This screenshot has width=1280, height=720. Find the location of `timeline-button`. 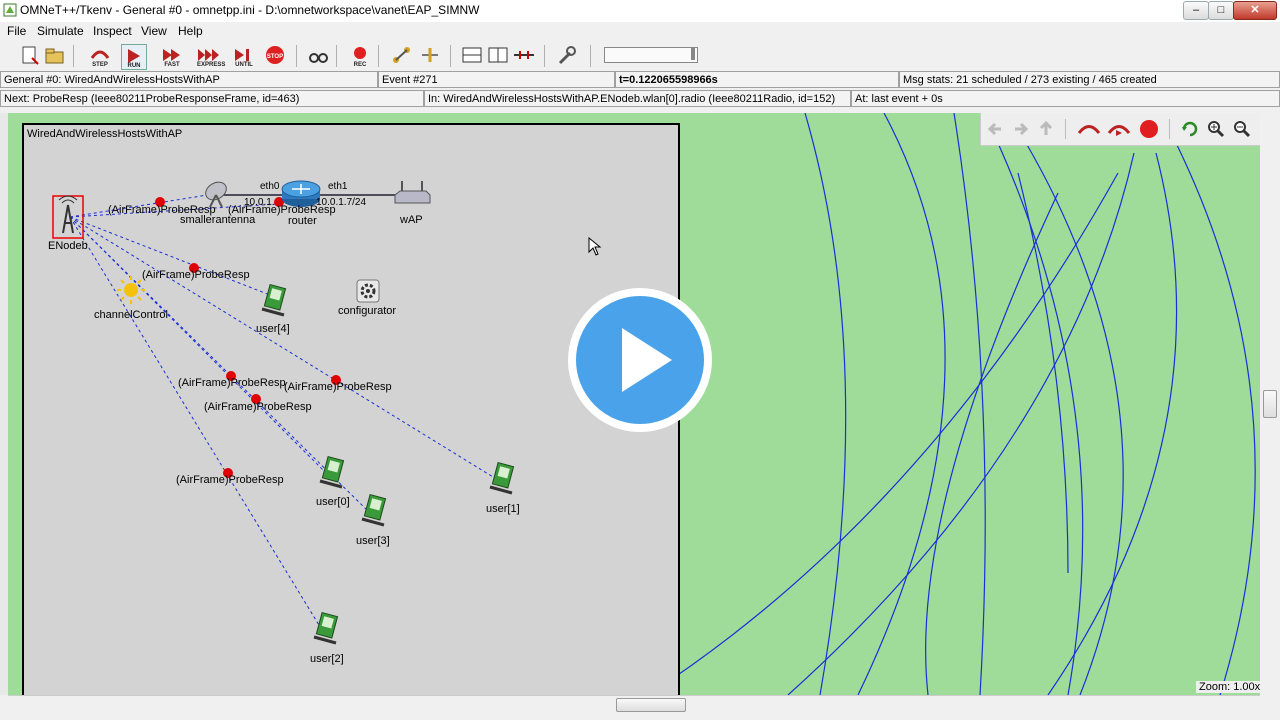

timeline-button is located at coordinates (524, 56).